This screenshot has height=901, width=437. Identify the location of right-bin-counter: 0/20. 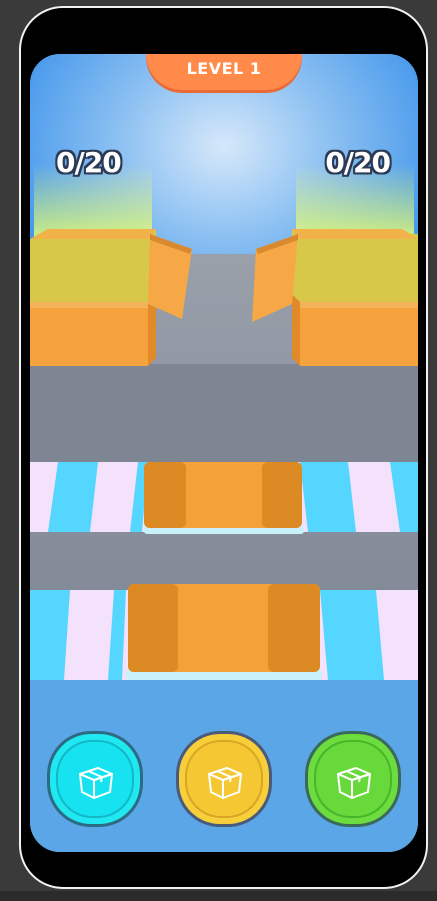
(358, 162).